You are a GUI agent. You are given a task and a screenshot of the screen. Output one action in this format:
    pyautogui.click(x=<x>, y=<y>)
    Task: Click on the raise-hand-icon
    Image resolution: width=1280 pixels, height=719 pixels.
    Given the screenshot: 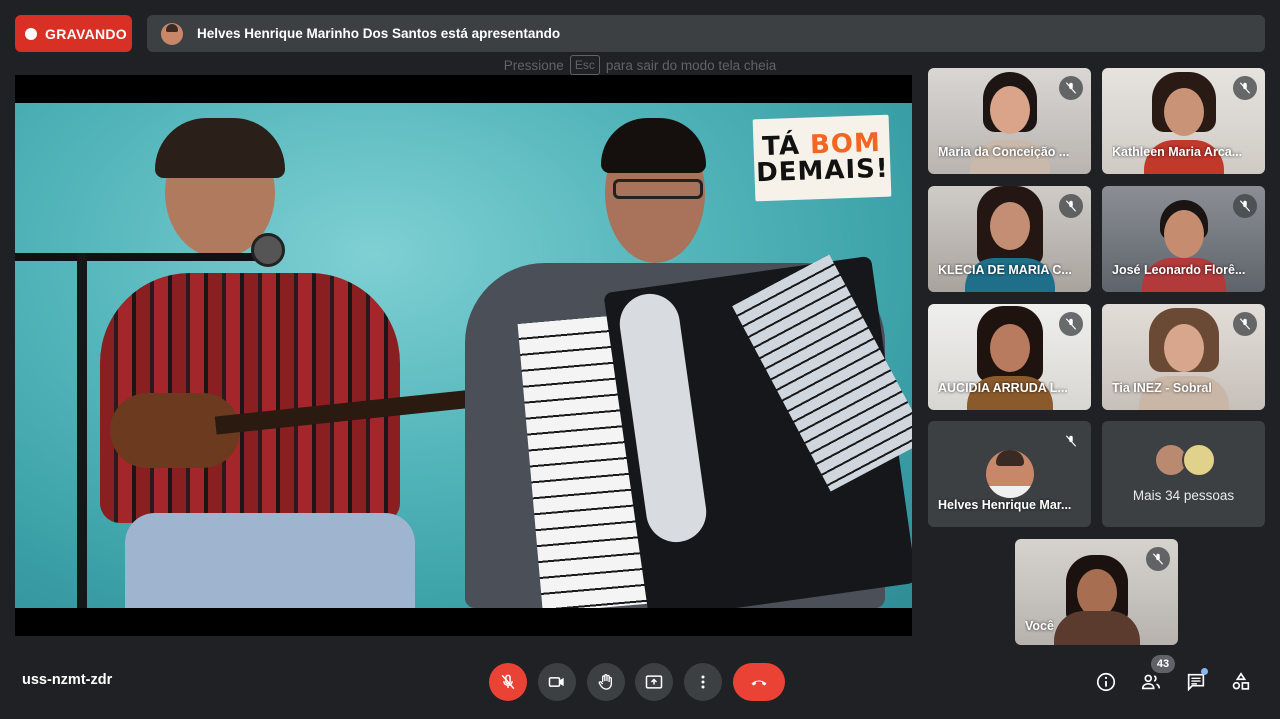 What is the action you would take?
    pyautogui.click(x=605, y=682)
    